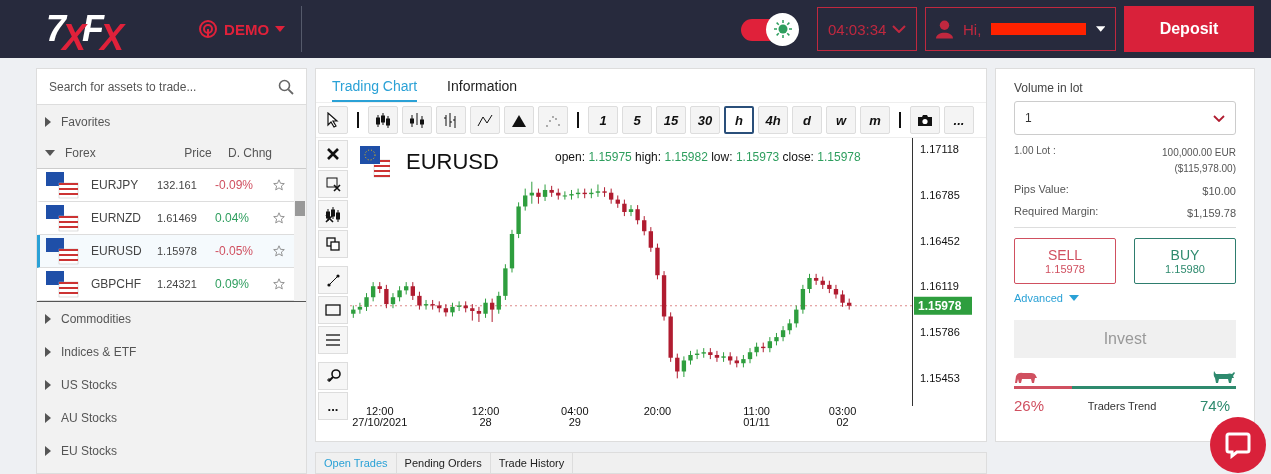 This screenshot has height=474, width=1271. I want to click on column-header: Price, so click(198, 153).